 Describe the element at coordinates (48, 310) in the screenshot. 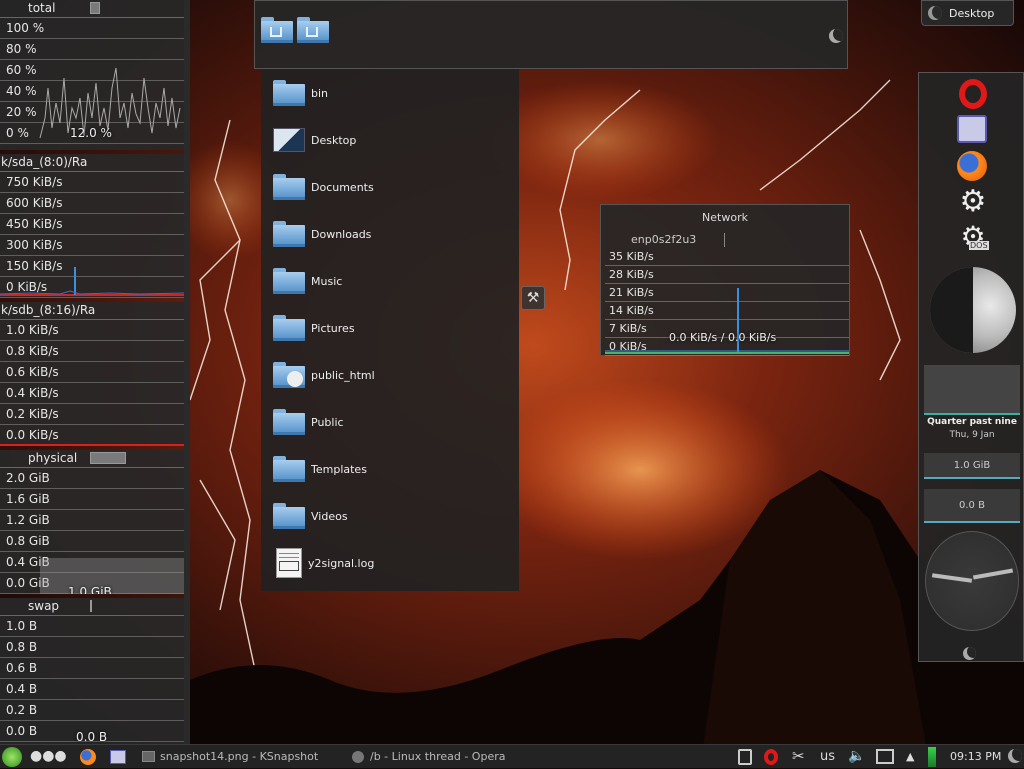

I see `disk-b-title: k/sdb_(8:16)/Ra` at that location.